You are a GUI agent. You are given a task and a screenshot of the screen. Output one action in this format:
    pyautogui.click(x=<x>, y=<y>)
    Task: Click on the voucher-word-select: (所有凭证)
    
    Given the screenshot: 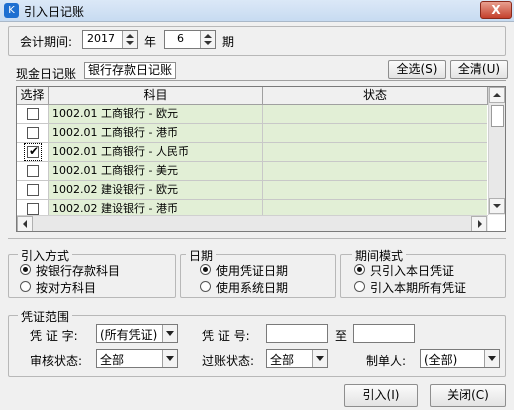 What is the action you would take?
    pyautogui.click(x=137, y=333)
    